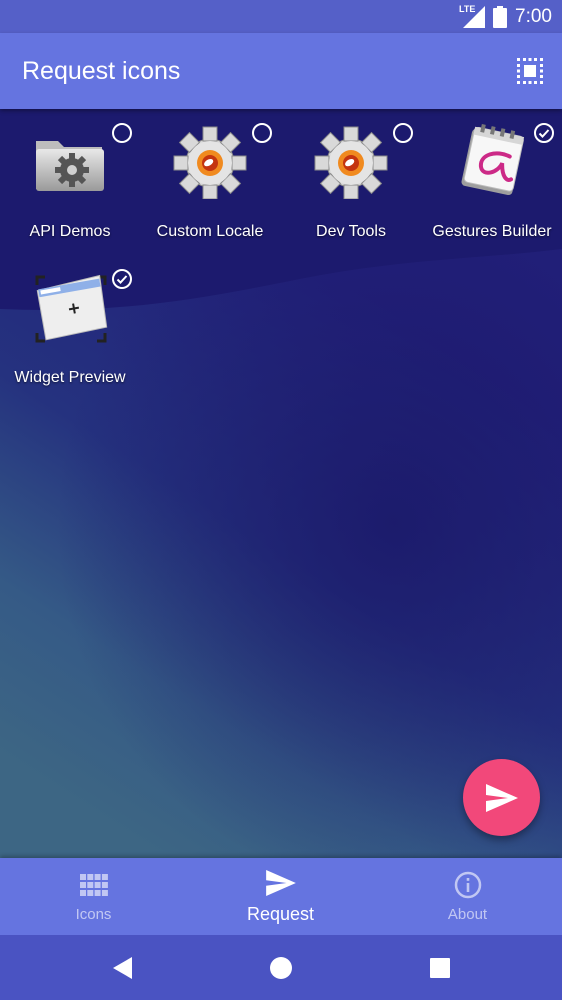 This screenshot has width=562, height=1000. I want to click on grid-icon, so click(93, 885).